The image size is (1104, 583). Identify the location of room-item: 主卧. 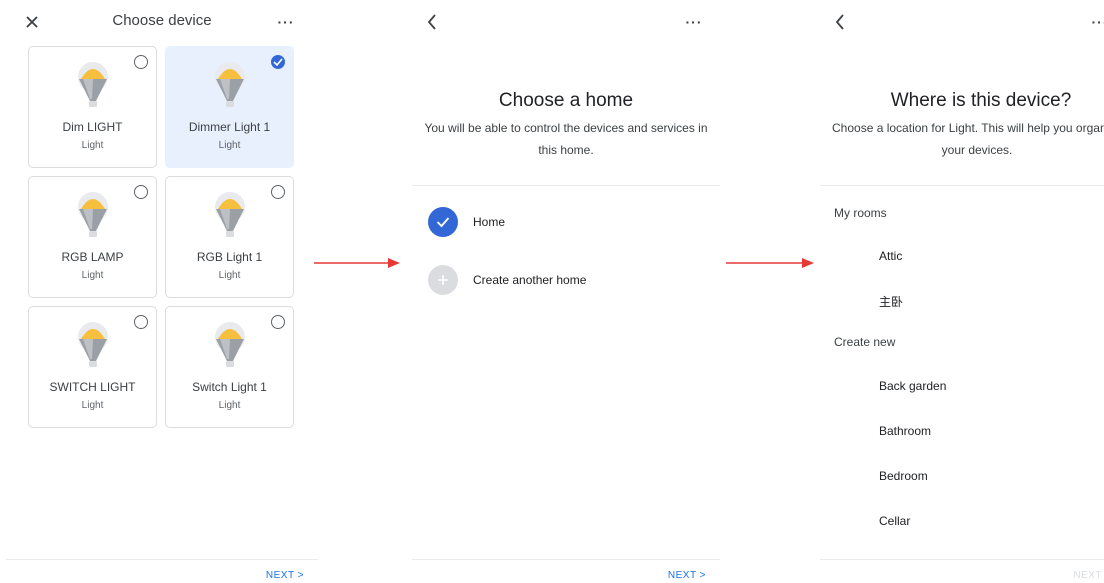
(891, 301).